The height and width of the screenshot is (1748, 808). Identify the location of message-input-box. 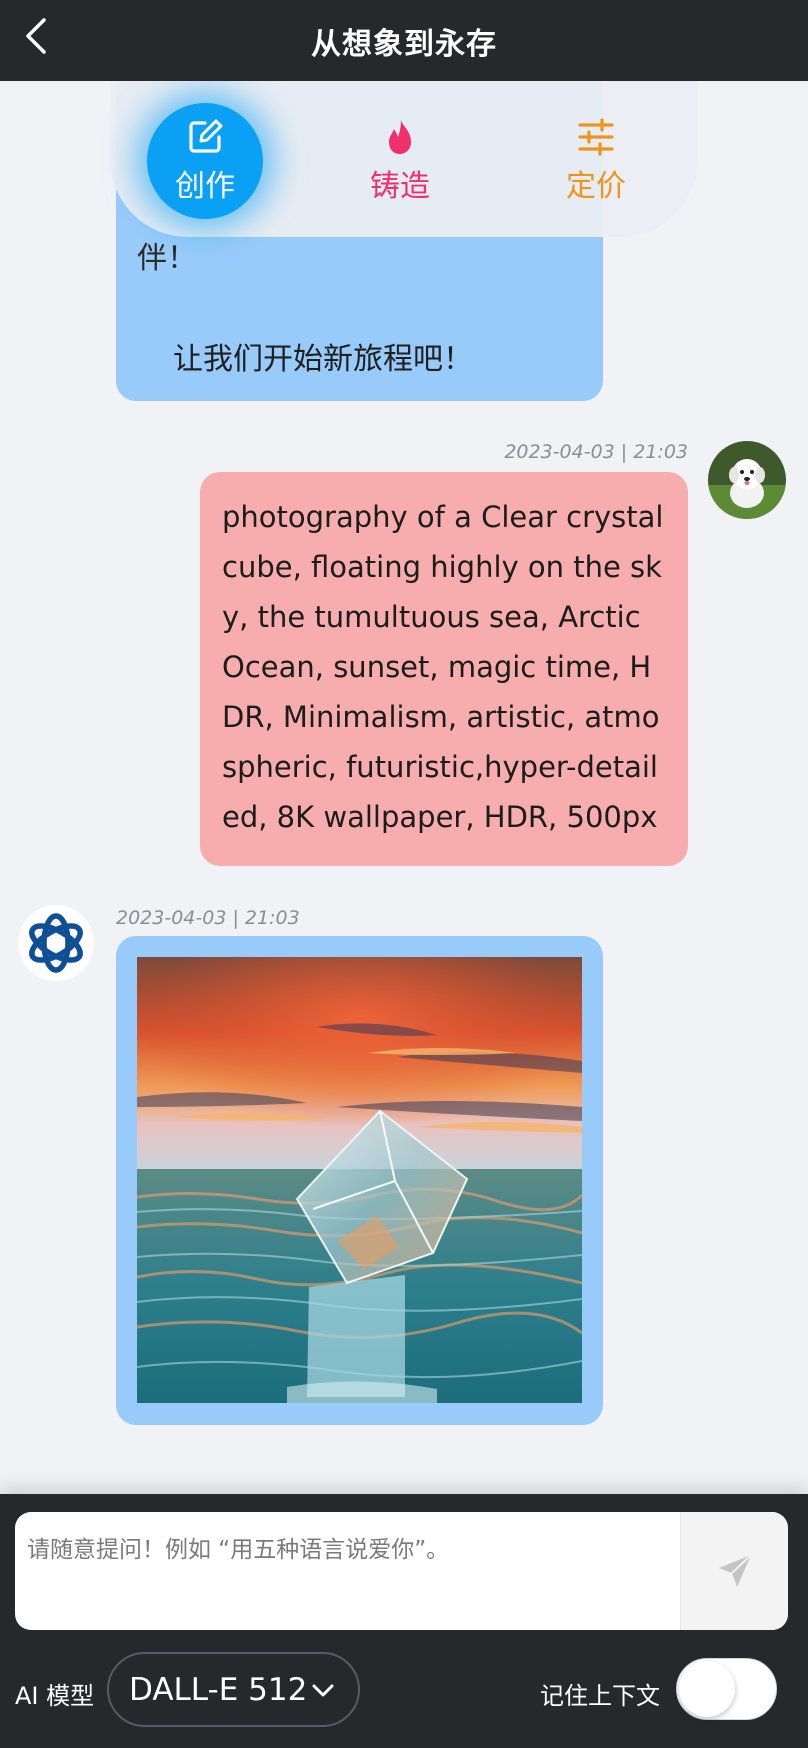
(401, 1571).